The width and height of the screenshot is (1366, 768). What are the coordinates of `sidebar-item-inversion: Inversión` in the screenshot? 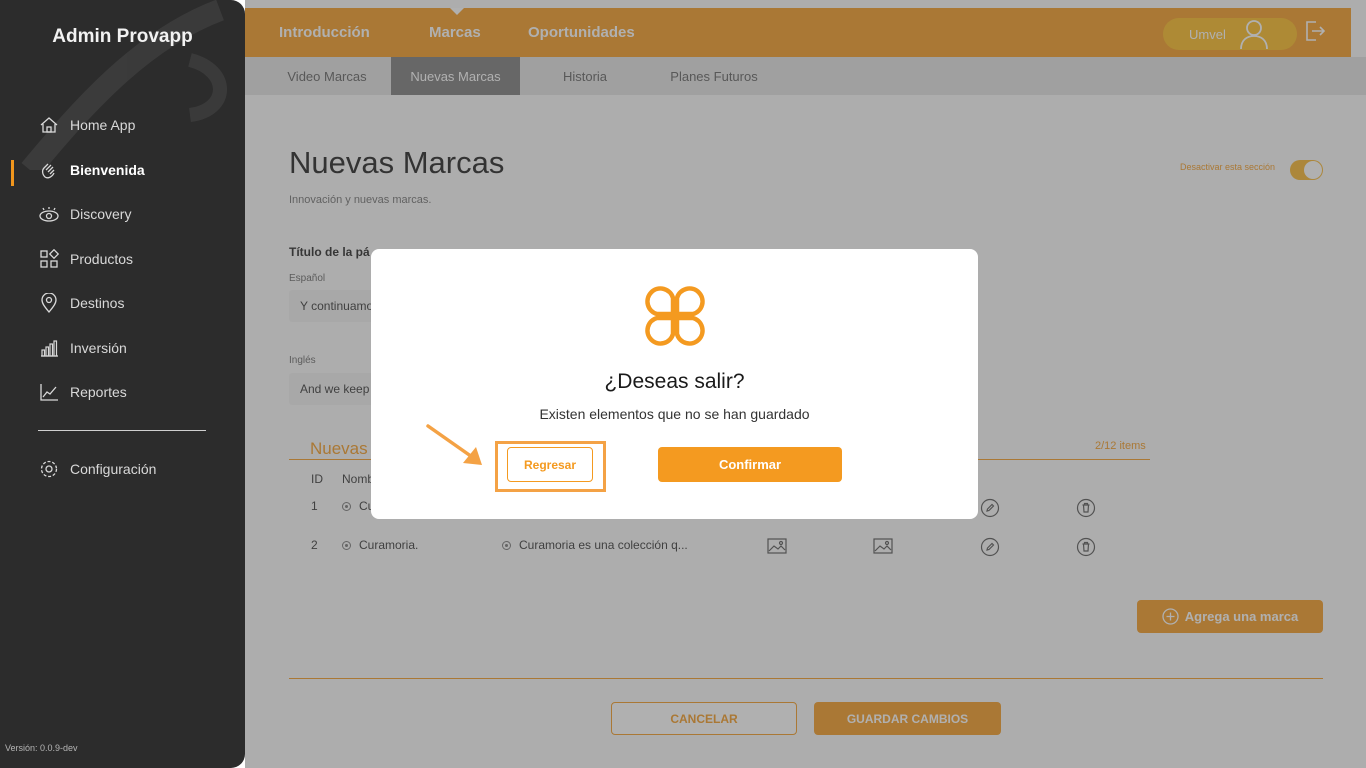 It's located at (82, 348).